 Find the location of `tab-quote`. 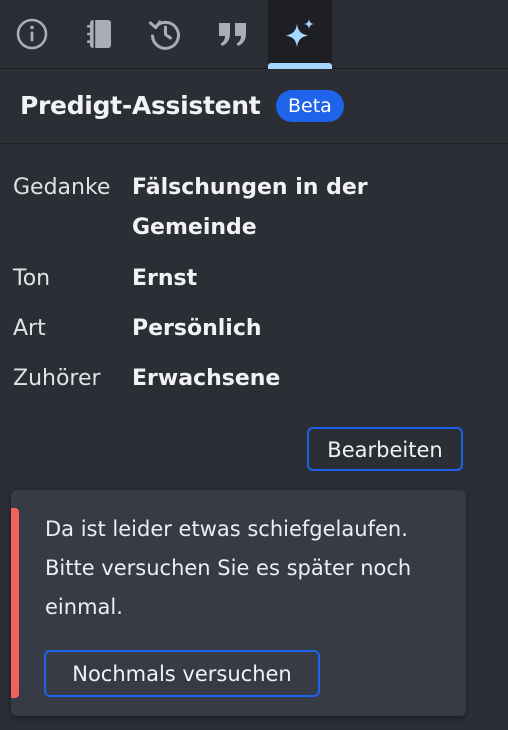

tab-quote is located at coordinates (233, 34).